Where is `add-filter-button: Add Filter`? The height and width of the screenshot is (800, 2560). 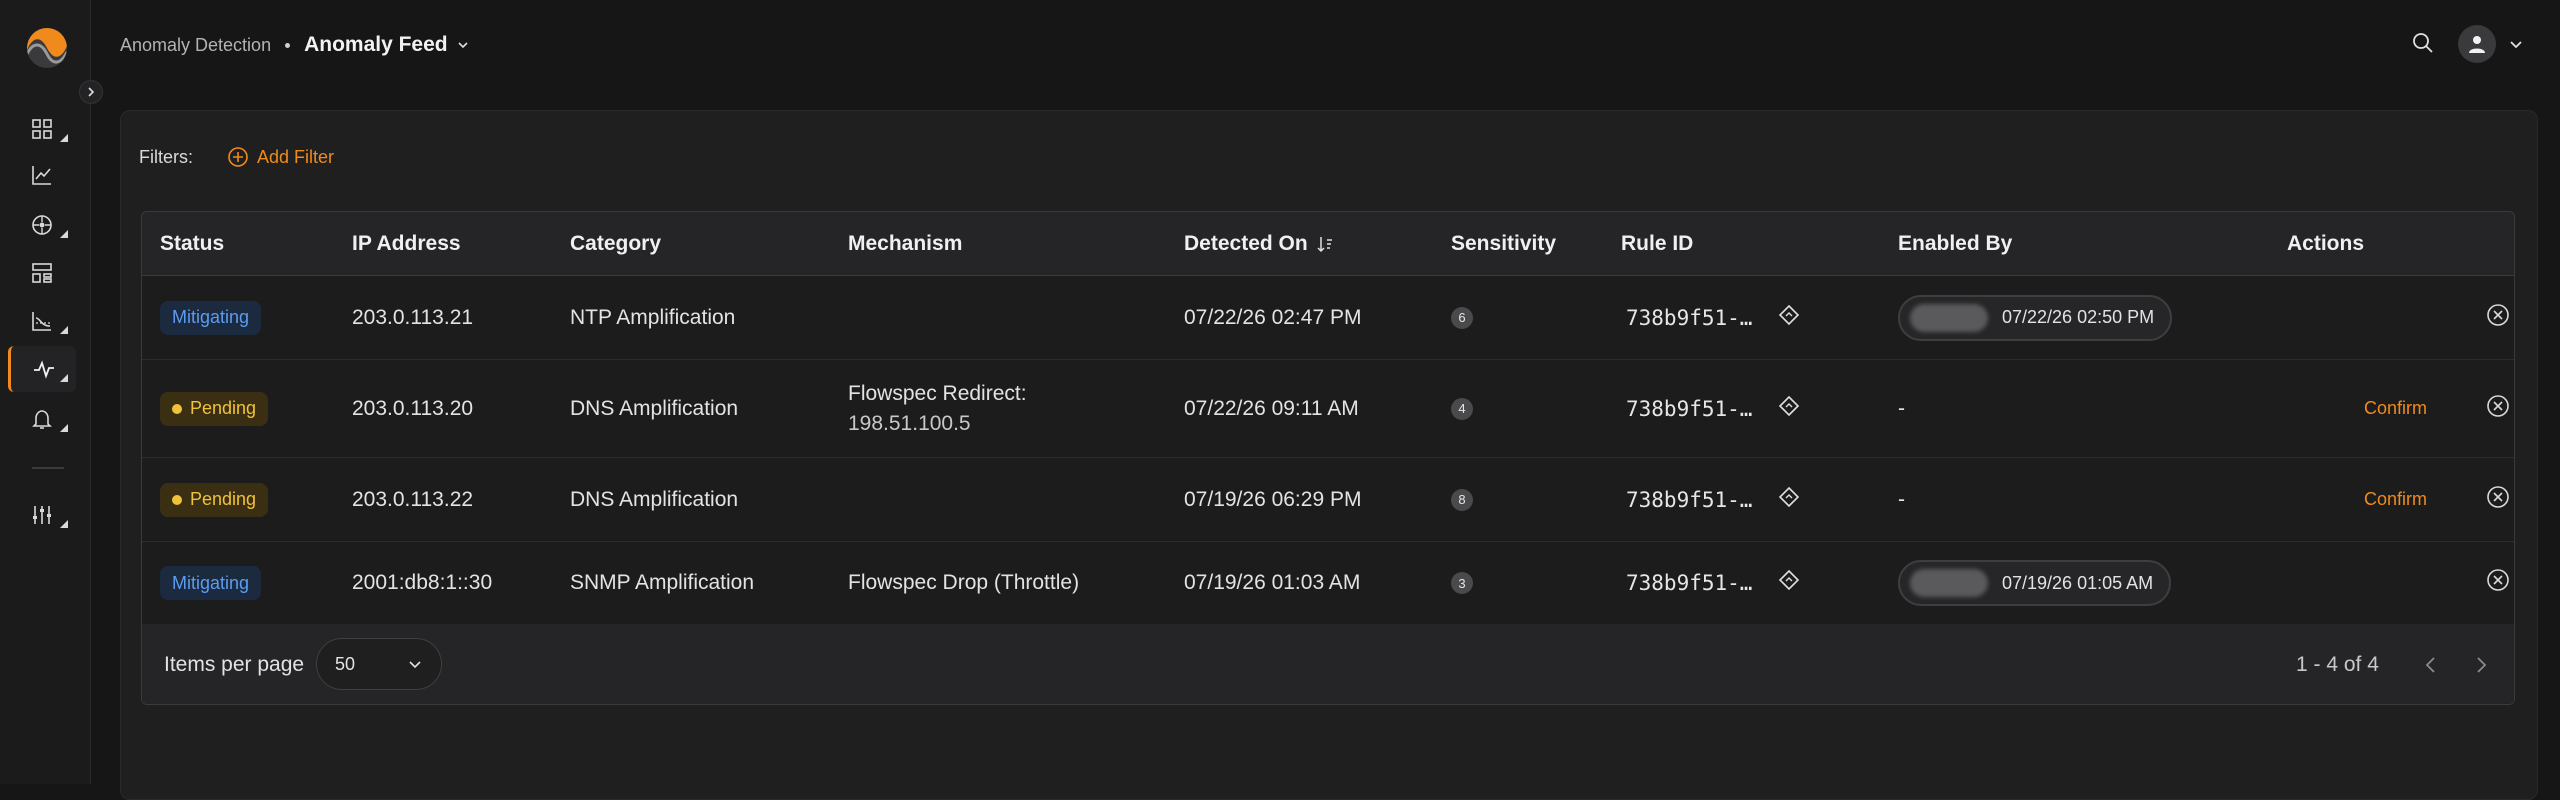 add-filter-button: Add Filter is located at coordinates (280, 157).